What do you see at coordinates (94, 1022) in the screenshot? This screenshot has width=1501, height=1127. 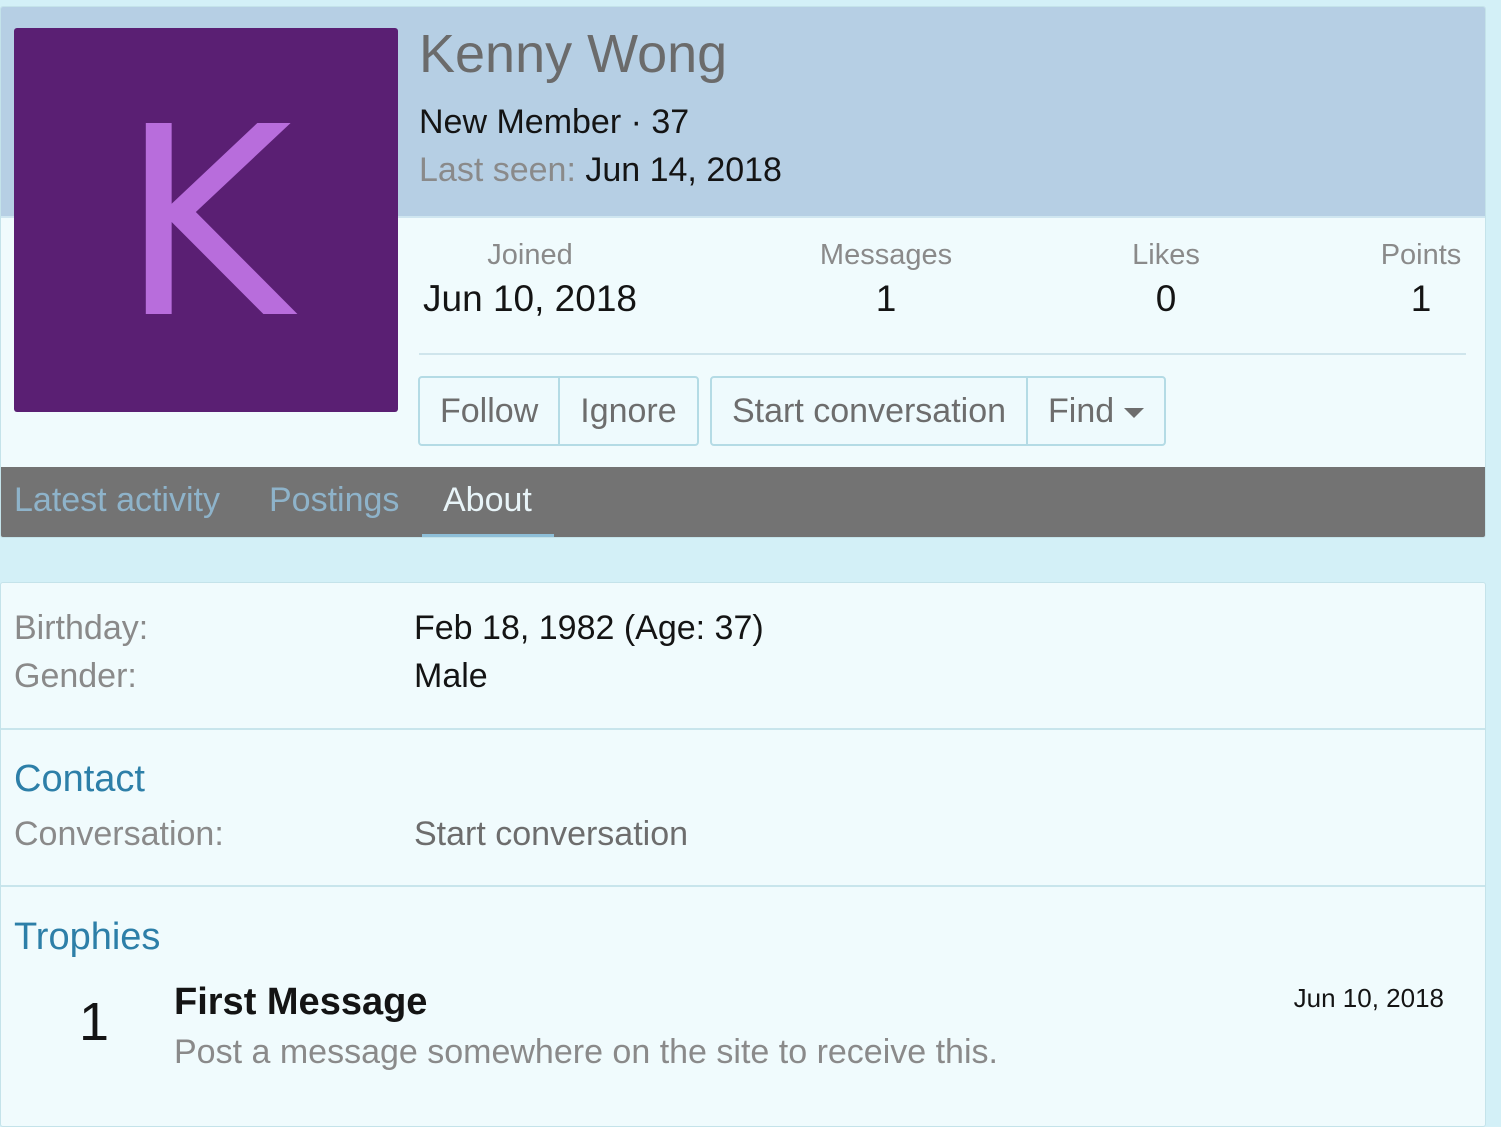 I see `trophy-points: 1` at bounding box center [94, 1022].